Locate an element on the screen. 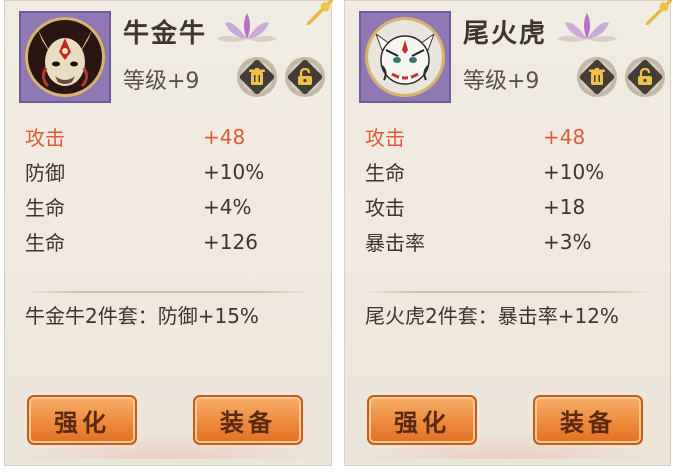 The height and width of the screenshot is (472, 673). stat-list: 攻击 +48 生命 +10% 攻击 +18 暴击率 +3% is located at coordinates (515, 189).